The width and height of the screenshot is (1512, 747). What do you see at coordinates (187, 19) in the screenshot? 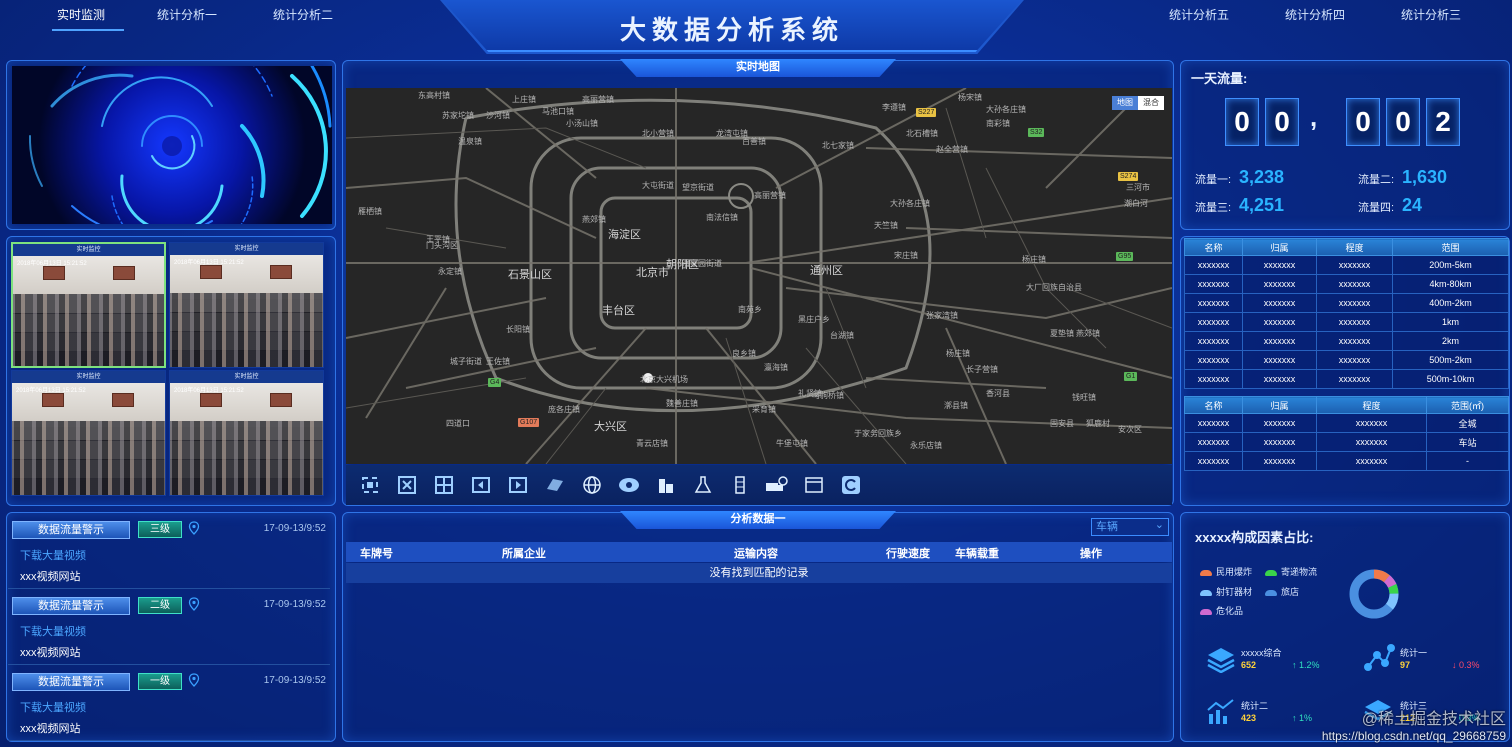
I see `nav-stats-1: 统计分析一` at bounding box center [187, 19].